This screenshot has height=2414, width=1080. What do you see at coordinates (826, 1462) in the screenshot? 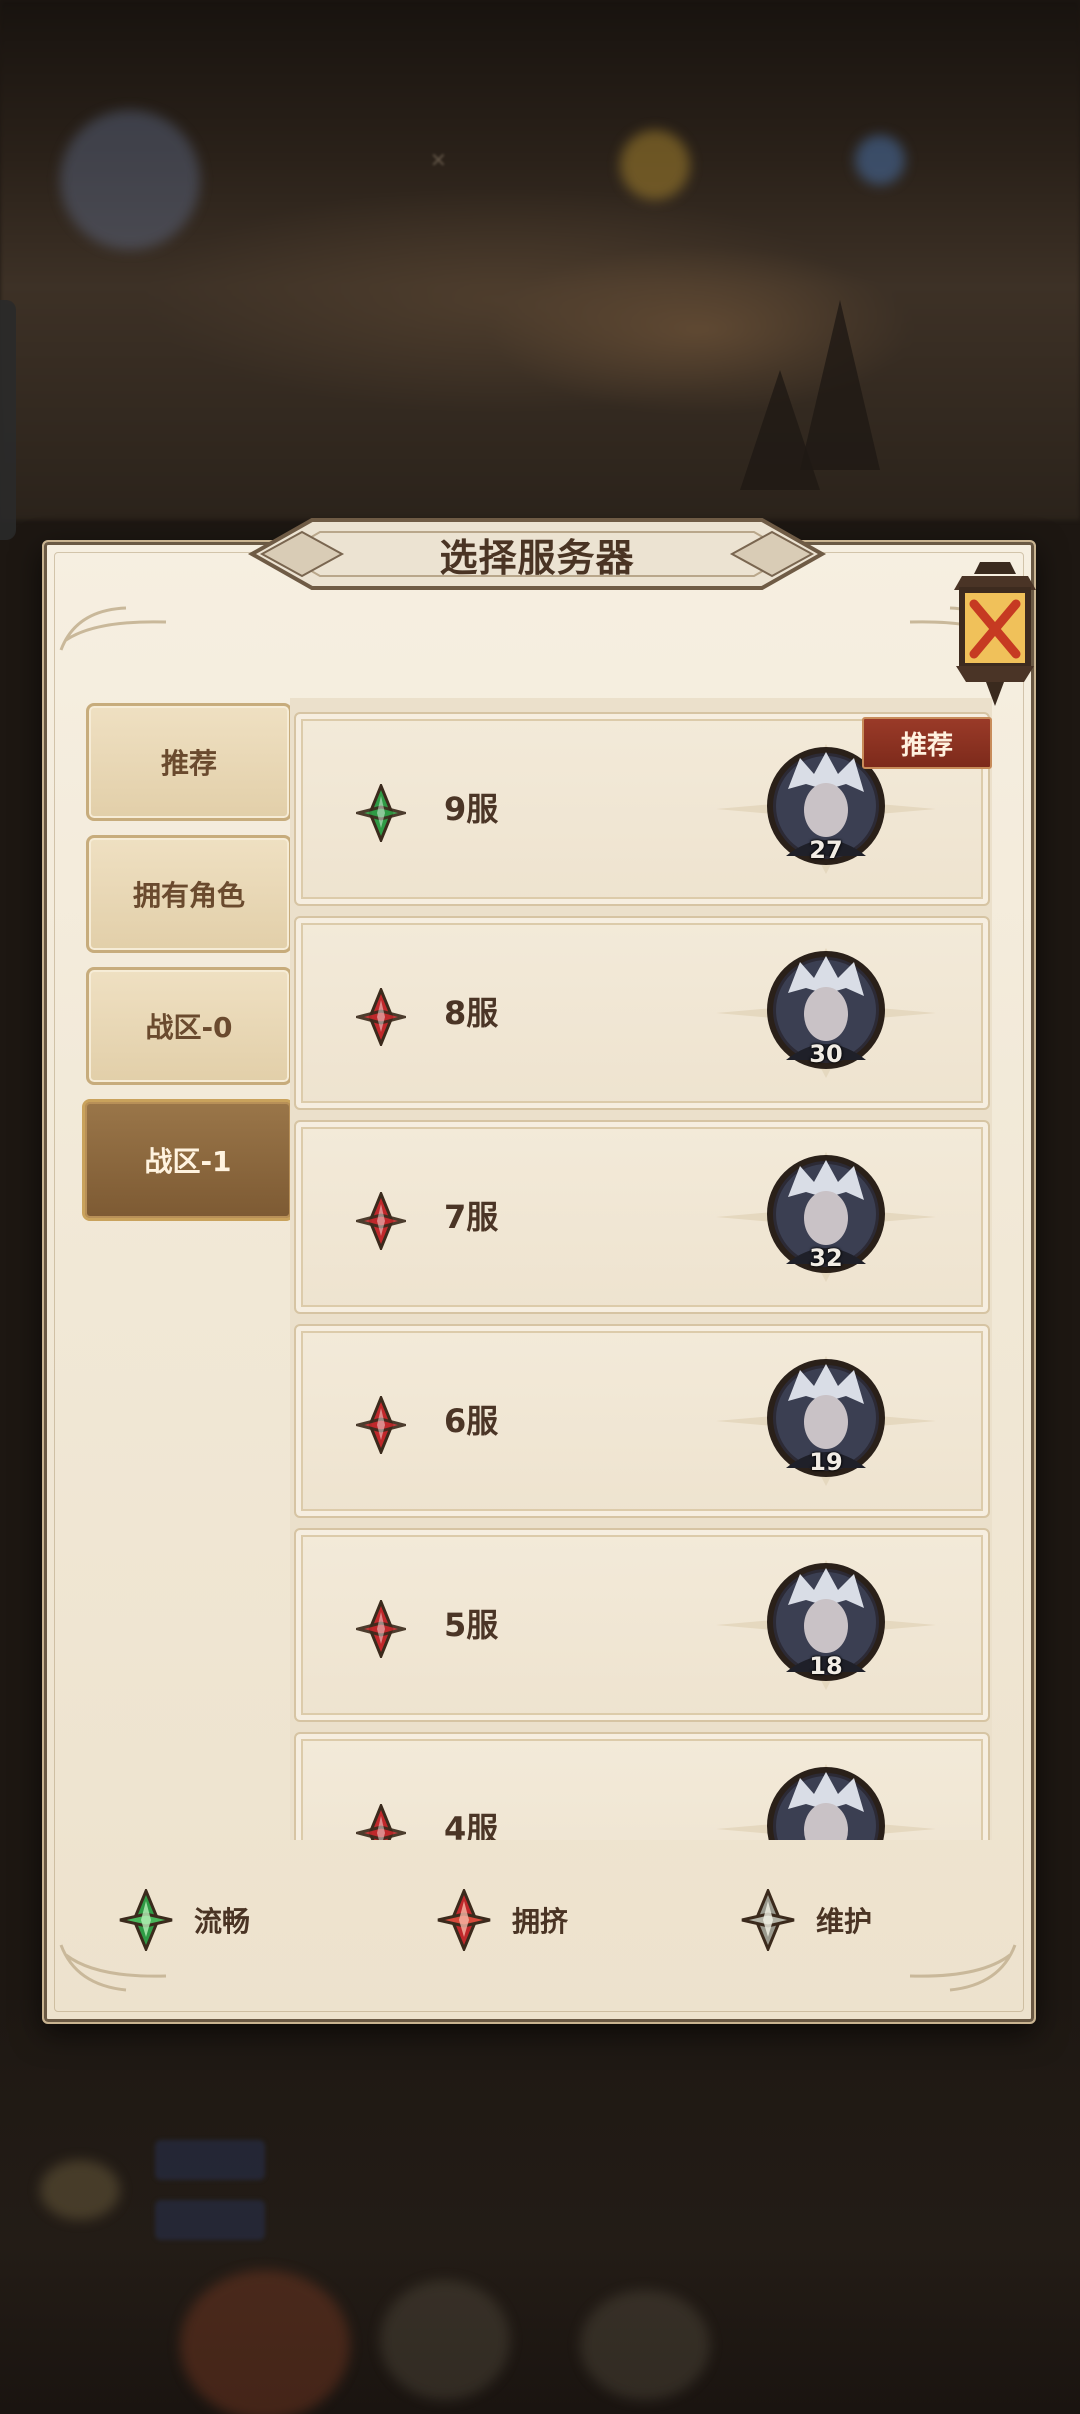
I see `character-level: 19` at bounding box center [826, 1462].